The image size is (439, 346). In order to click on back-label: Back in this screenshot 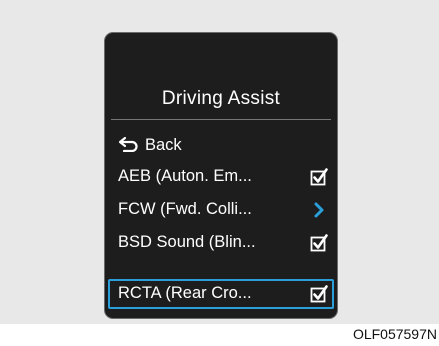, I will do `click(163, 145)`.